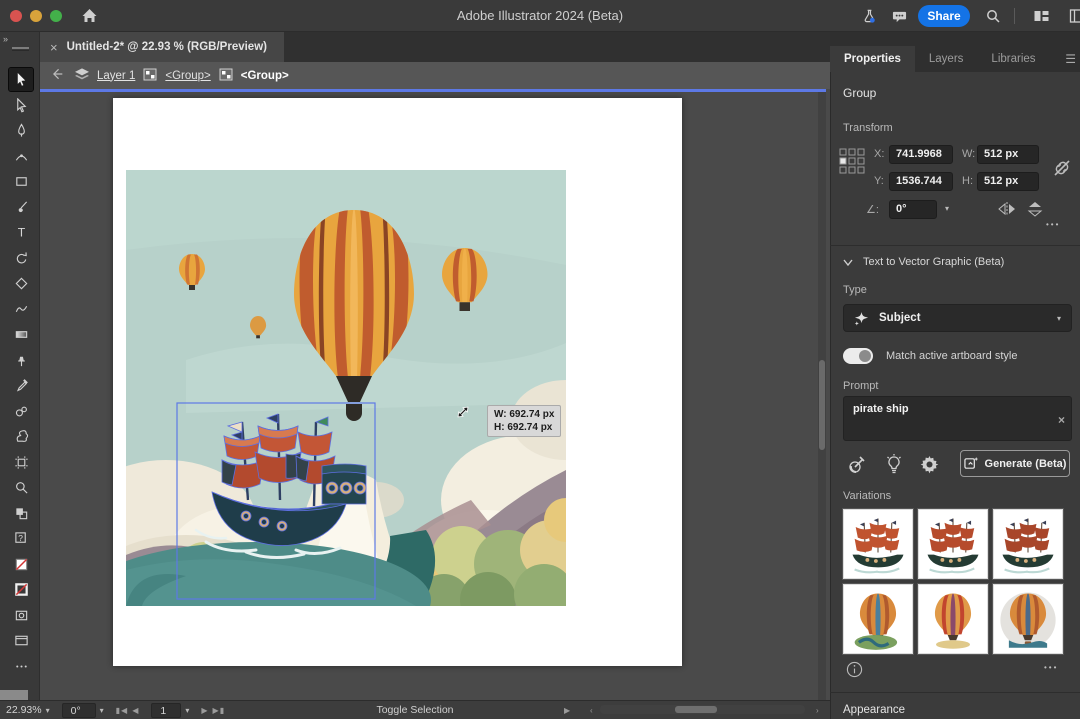 Image resolution: width=1080 pixels, height=719 pixels. I want to click on t2v-more-options: •••, so click(1051, 667).